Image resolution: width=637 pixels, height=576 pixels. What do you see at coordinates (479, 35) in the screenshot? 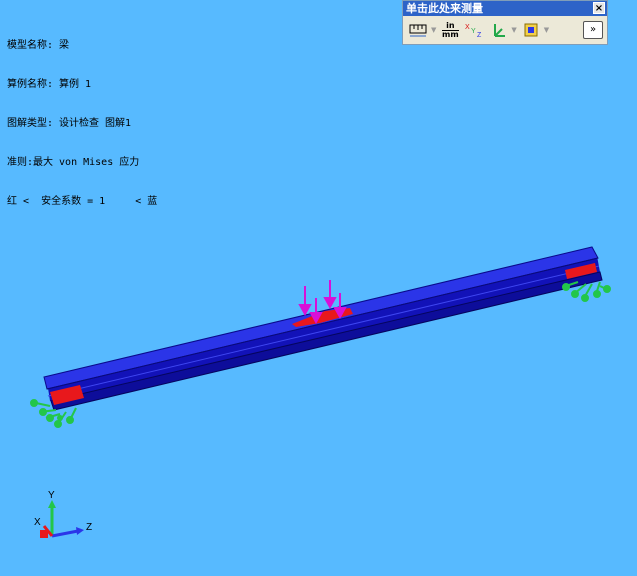
I see `svg-text: Z` at bounding box center [479, 35].